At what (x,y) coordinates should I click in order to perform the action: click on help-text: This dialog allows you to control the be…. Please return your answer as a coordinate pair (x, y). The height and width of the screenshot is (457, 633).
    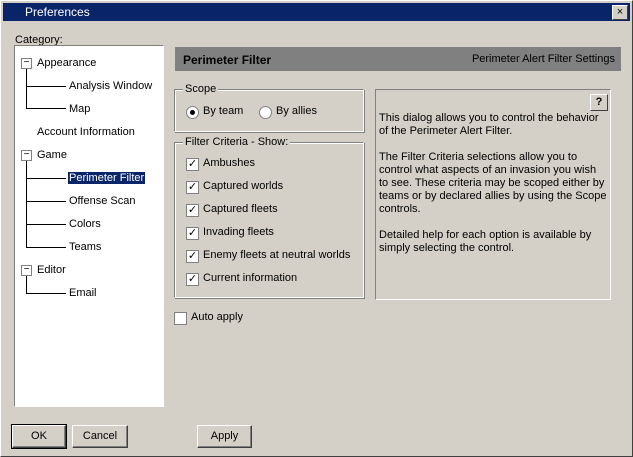
    Looking at the image, I should click on (493, 183).